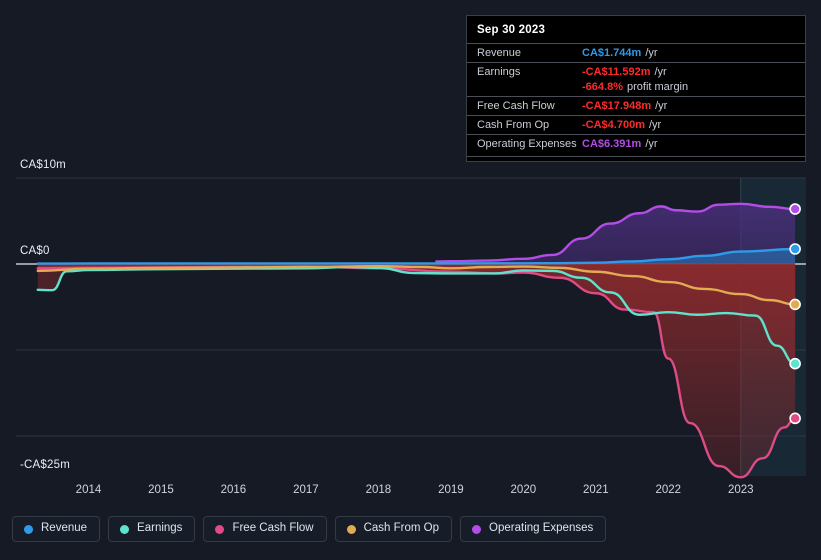  What do you see at coordinates (451, 490) in the screenshot?
I see `x-axis-tick-2019: 2019` at bounding box center [451, 490].